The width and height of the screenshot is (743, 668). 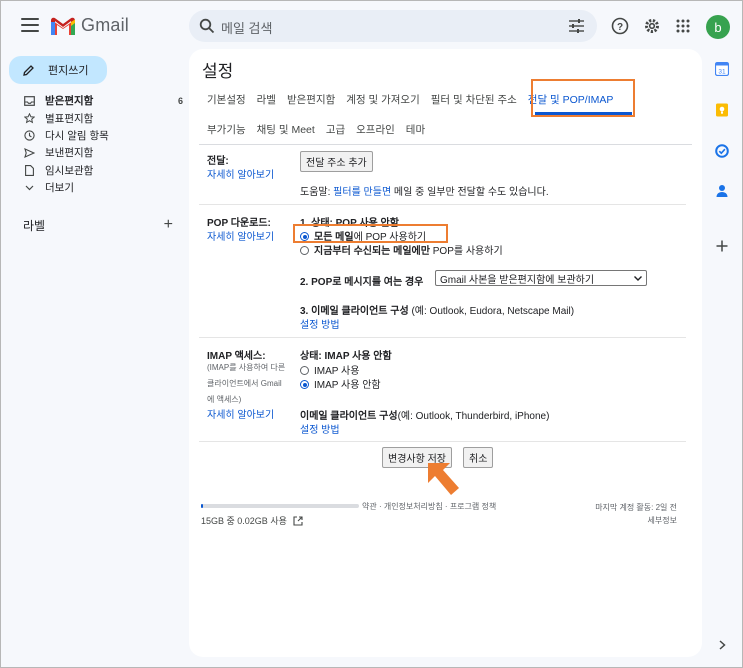 I want to click on tab-accounts: 계정 및 가져오기, so click(x=382, y=99).